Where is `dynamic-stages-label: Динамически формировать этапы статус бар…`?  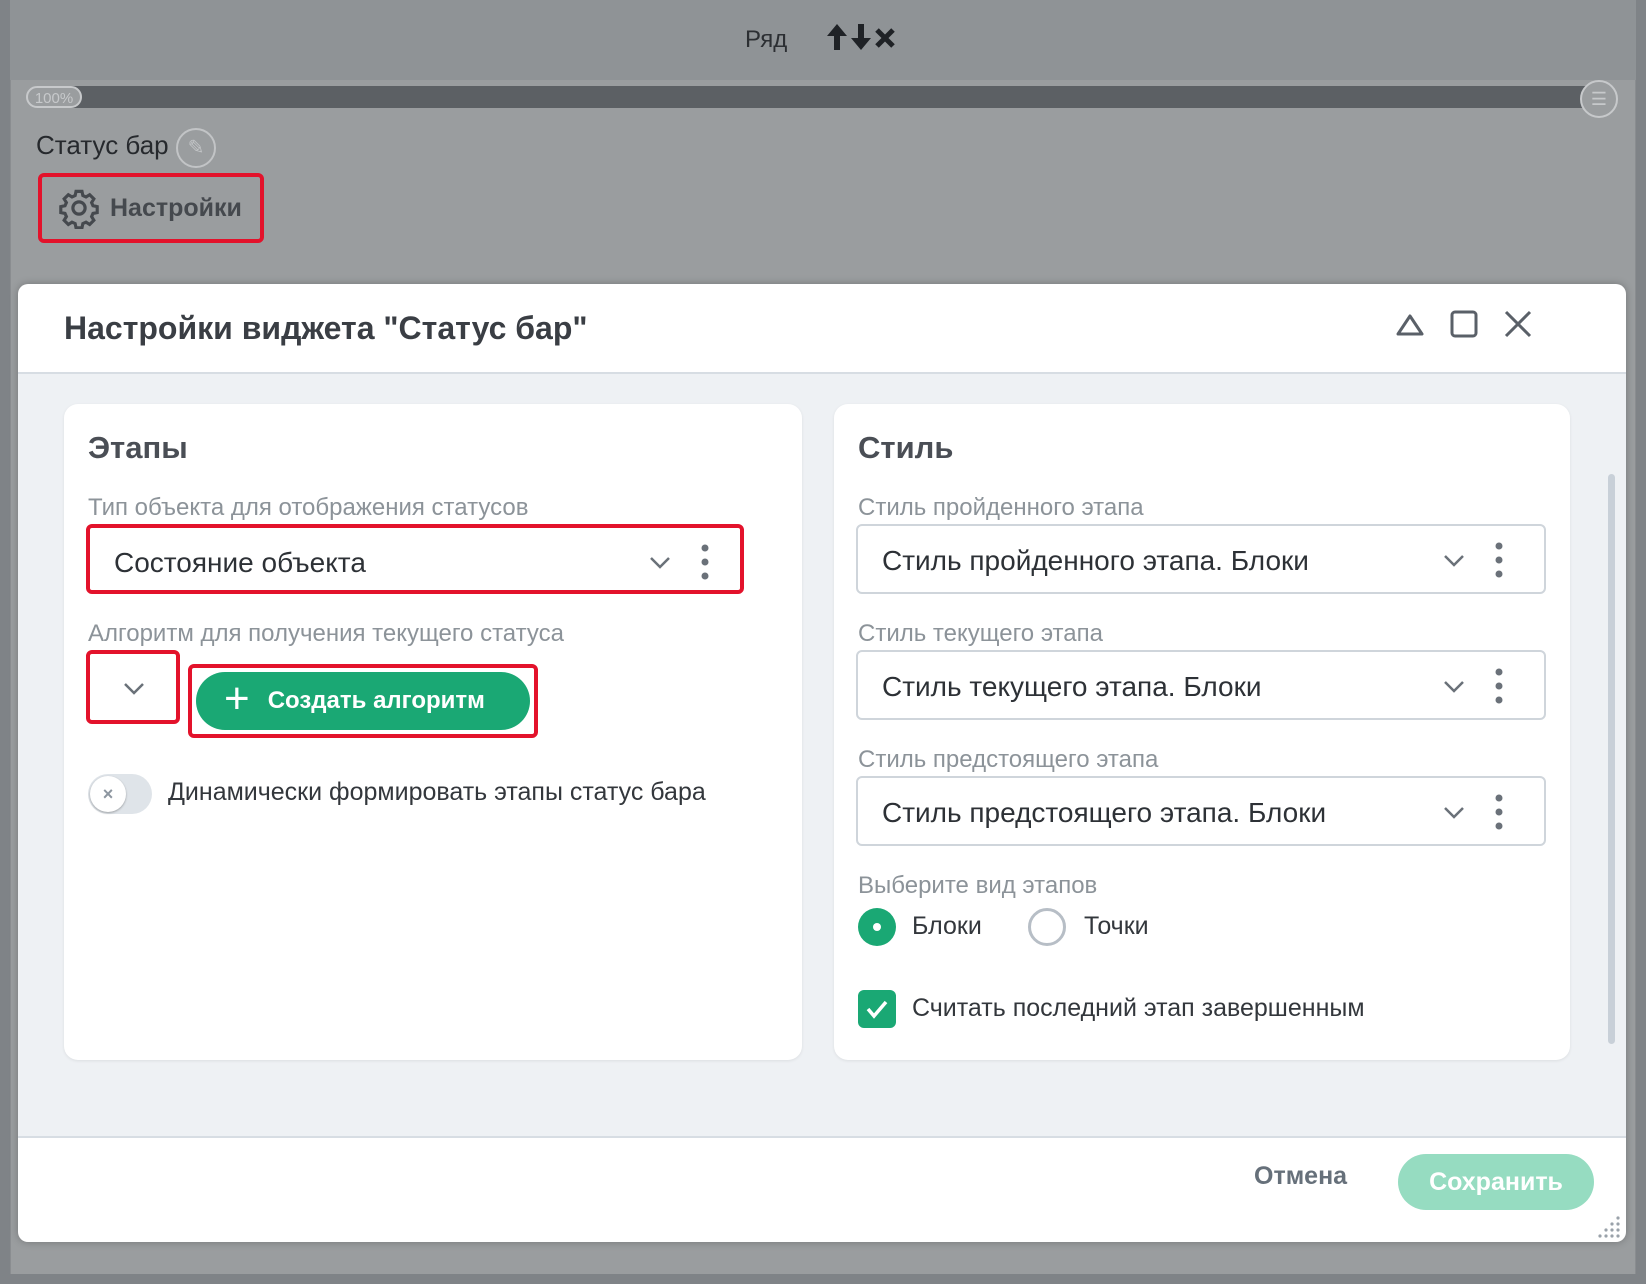
dynamic-stages-label: Динамически формировать этапы статус бар… is located at coordinates (437, 792).